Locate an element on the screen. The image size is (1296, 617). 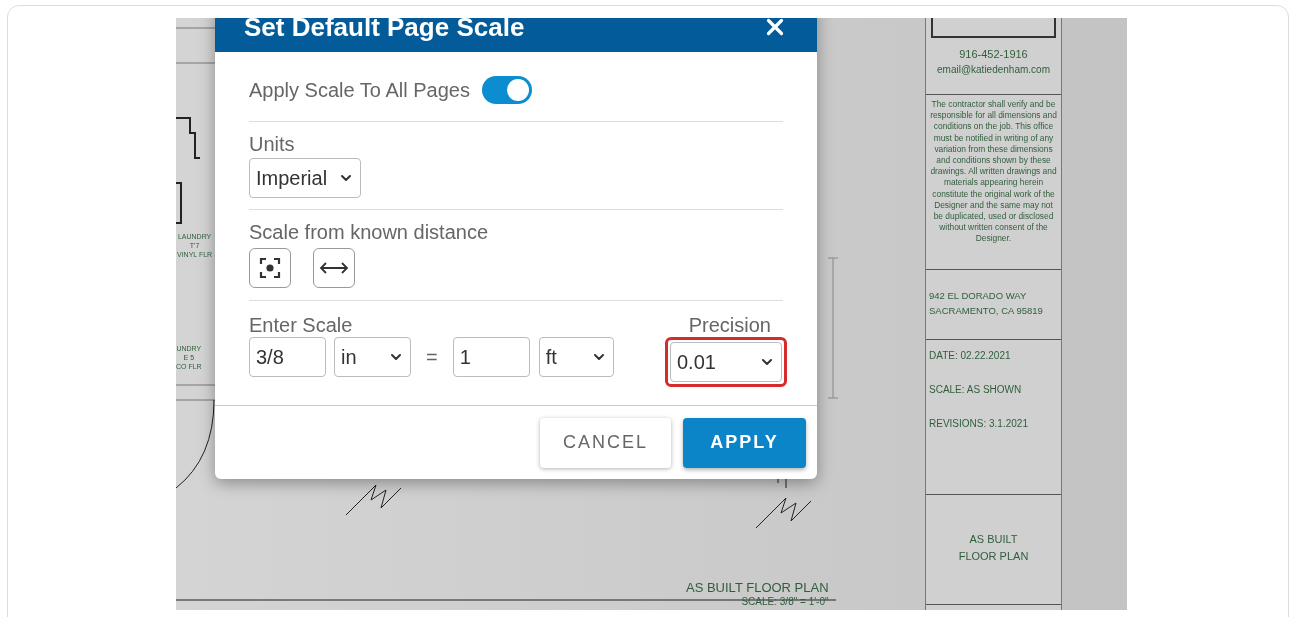
phone-number: 916-452-1916 is located at coordinates (993, 54).